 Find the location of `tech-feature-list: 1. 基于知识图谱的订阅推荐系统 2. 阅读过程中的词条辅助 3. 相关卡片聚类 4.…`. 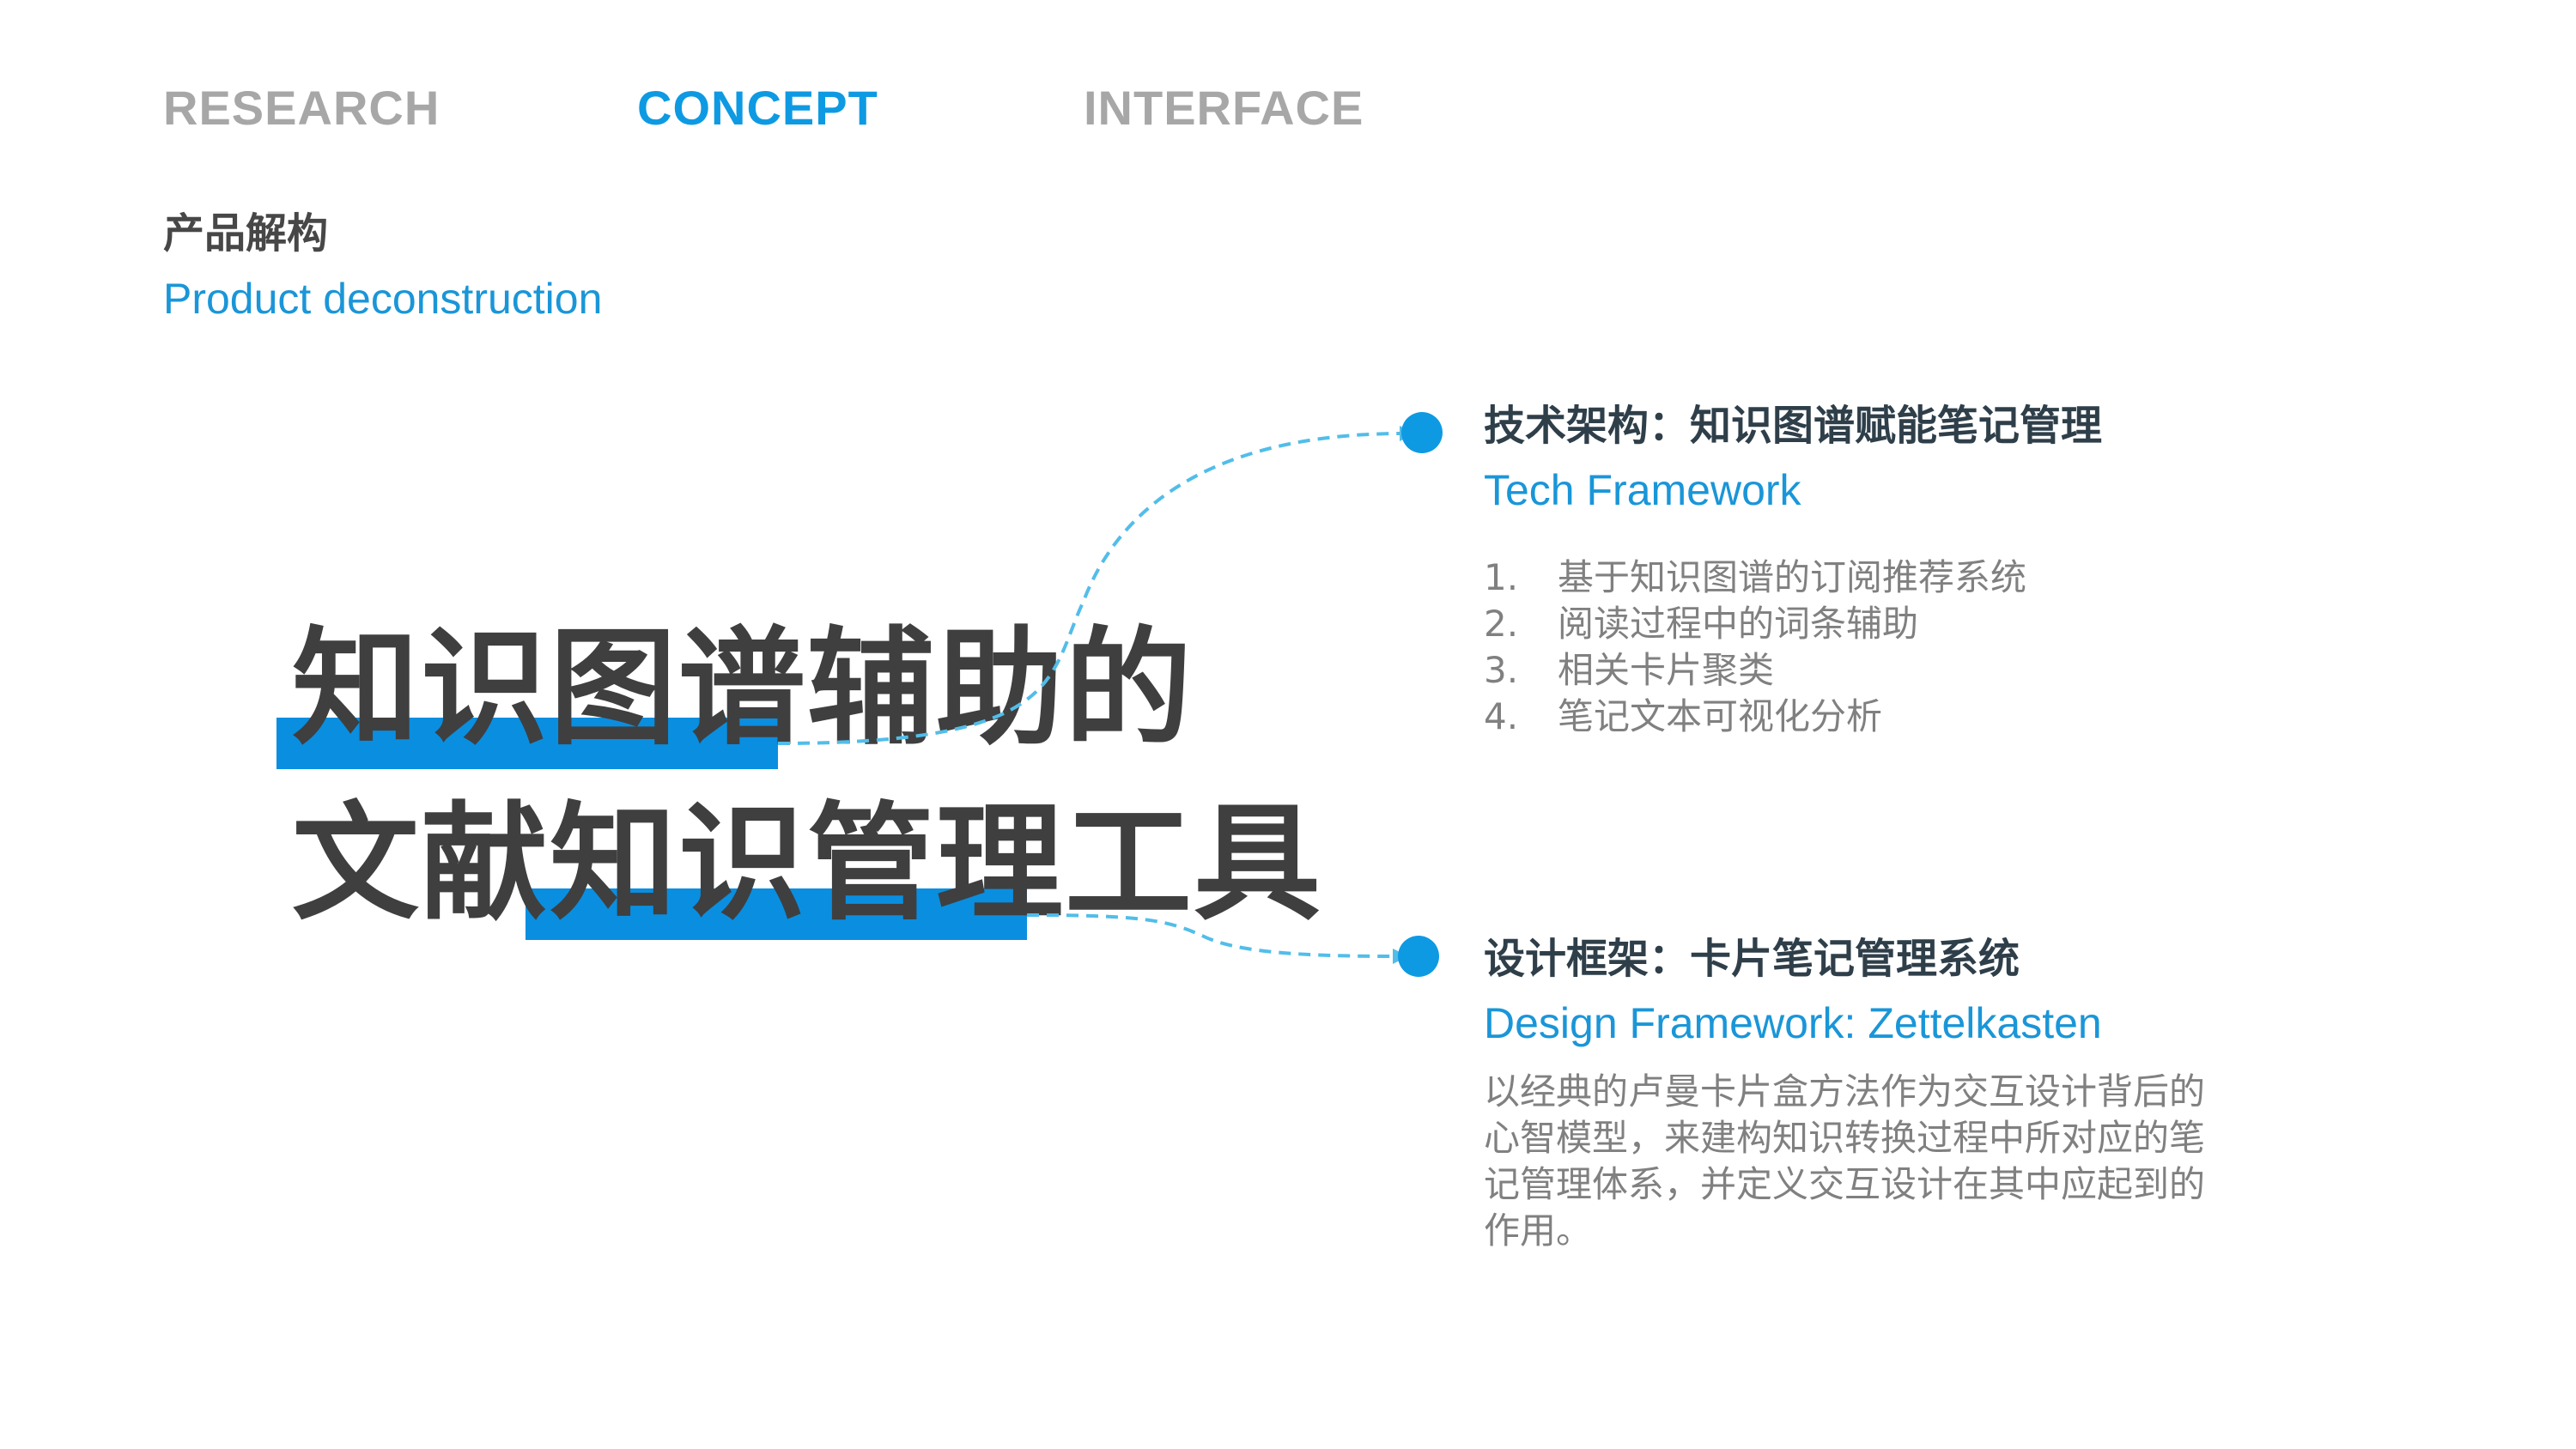

tech-feature-list: 1. 基于知识图谱的订阅推荐系统 2. 阅读过程中的词条辅助 3. 相关卡片聚类 4.… is located at coordinates (1755, 647).